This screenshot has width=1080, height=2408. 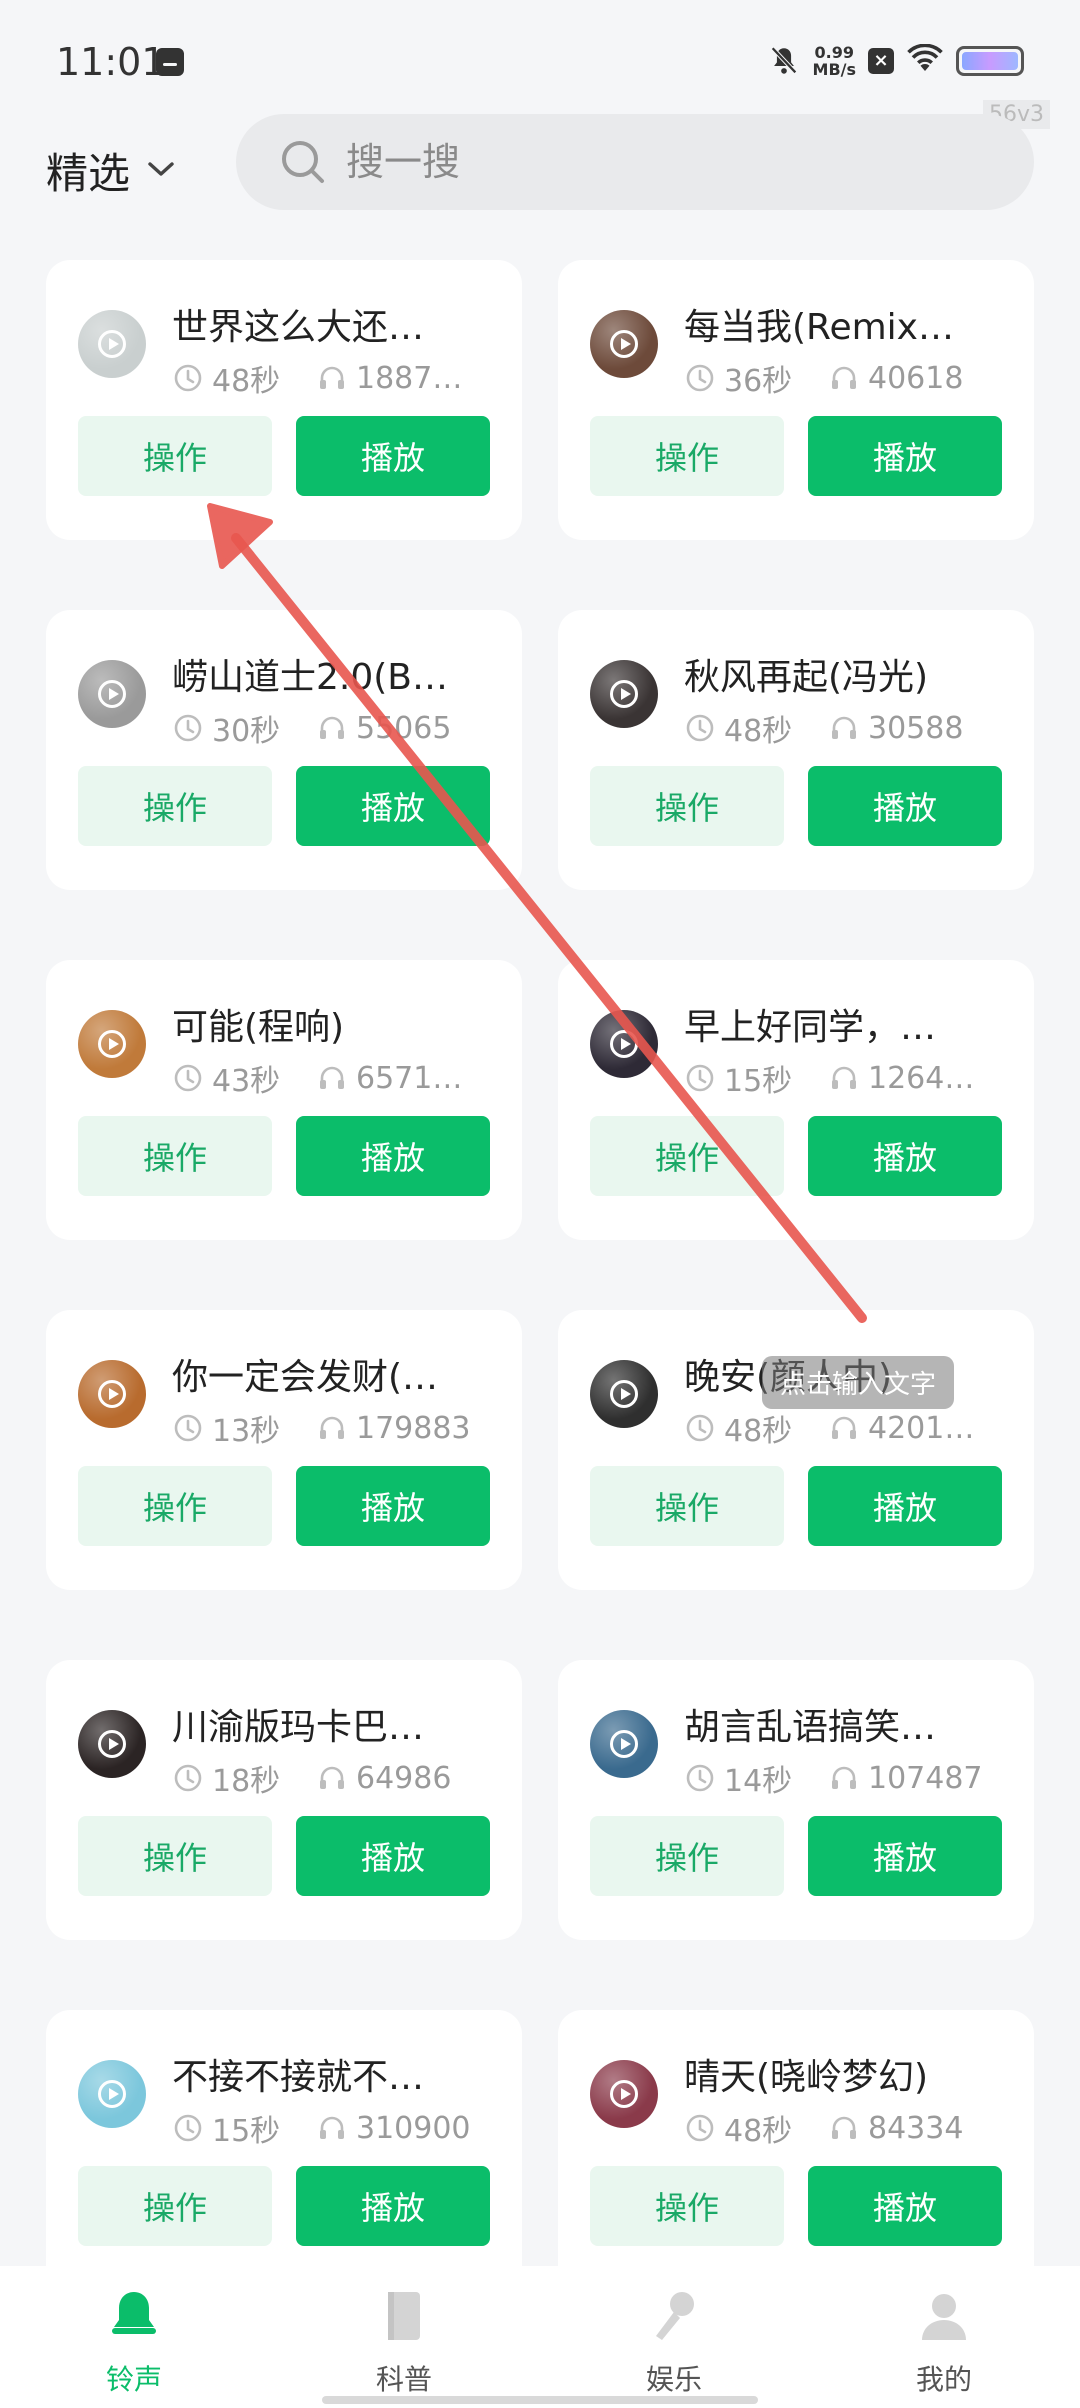 What do you see at coordinates (925, 60) in the screenshot?
I see `wifi-icon` at bounding box center [925, 60].